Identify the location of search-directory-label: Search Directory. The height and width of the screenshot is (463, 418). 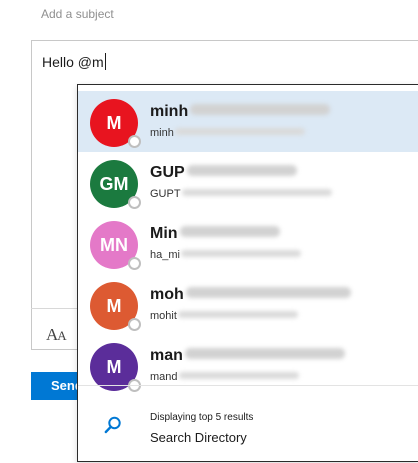
(198, 437).